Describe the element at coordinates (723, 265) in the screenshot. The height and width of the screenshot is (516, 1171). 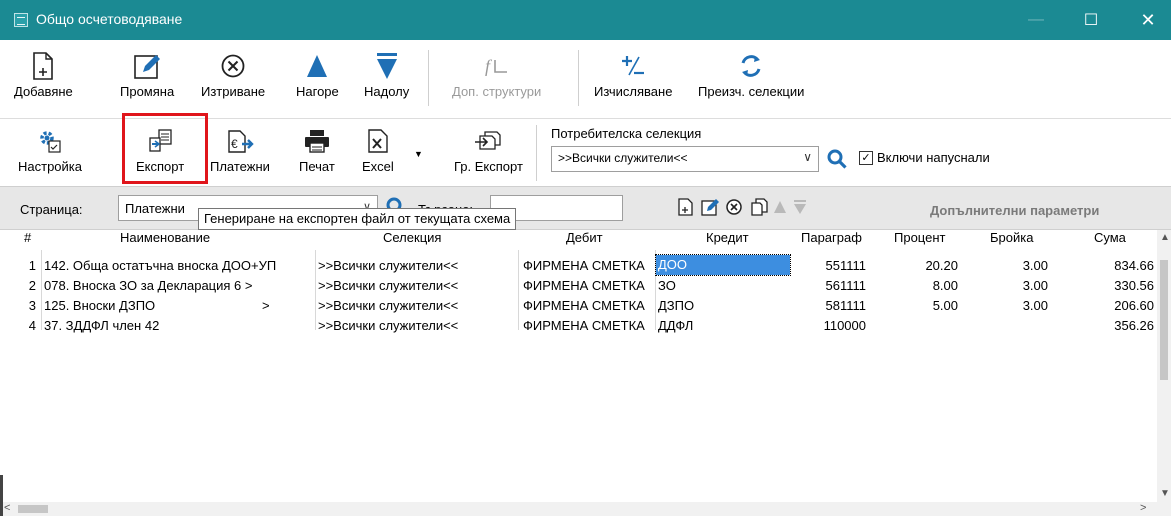
I see `row-credit: ДОО` at that location.